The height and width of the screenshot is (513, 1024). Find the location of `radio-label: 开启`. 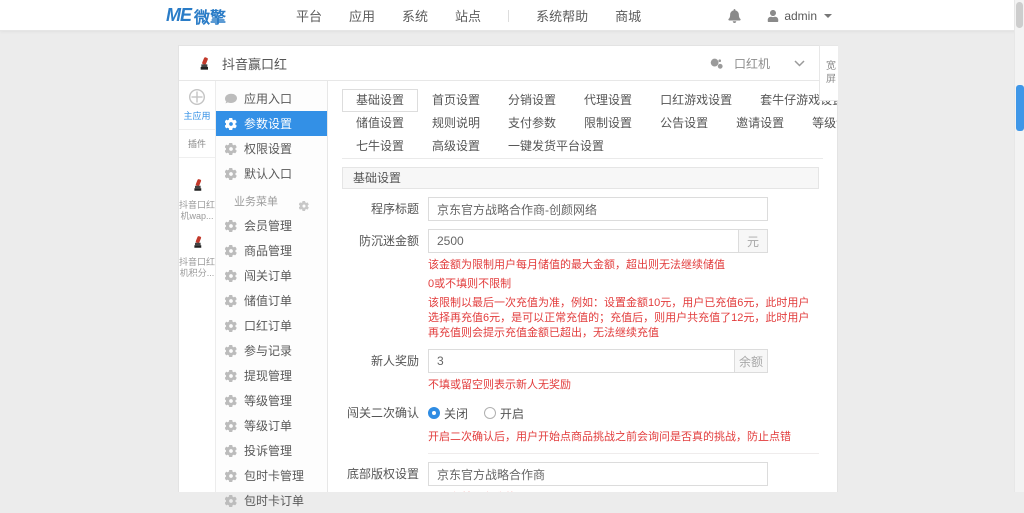

radio-label: 开启 is located at coordinates (512, 413).